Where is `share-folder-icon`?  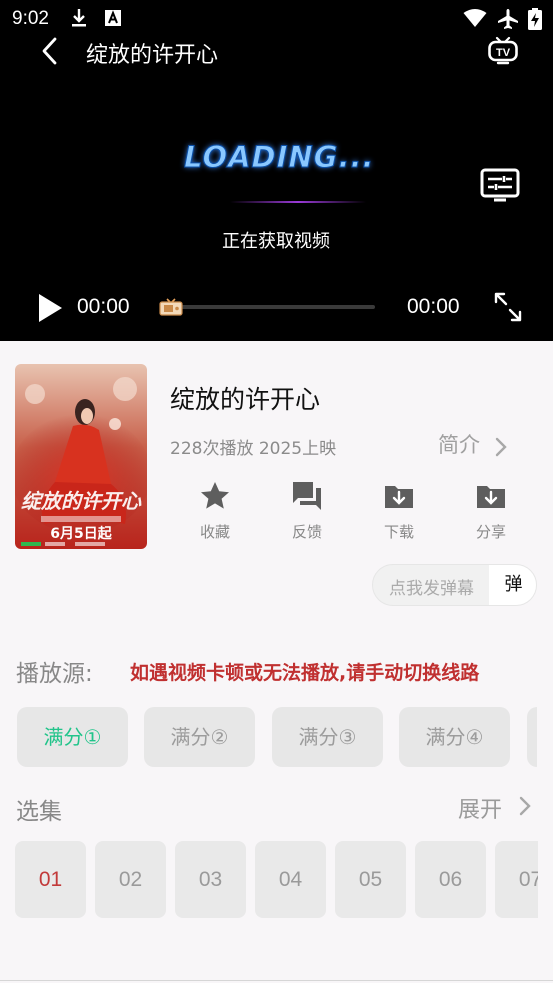
share-folder-icon is located at coordinates (491, 497).